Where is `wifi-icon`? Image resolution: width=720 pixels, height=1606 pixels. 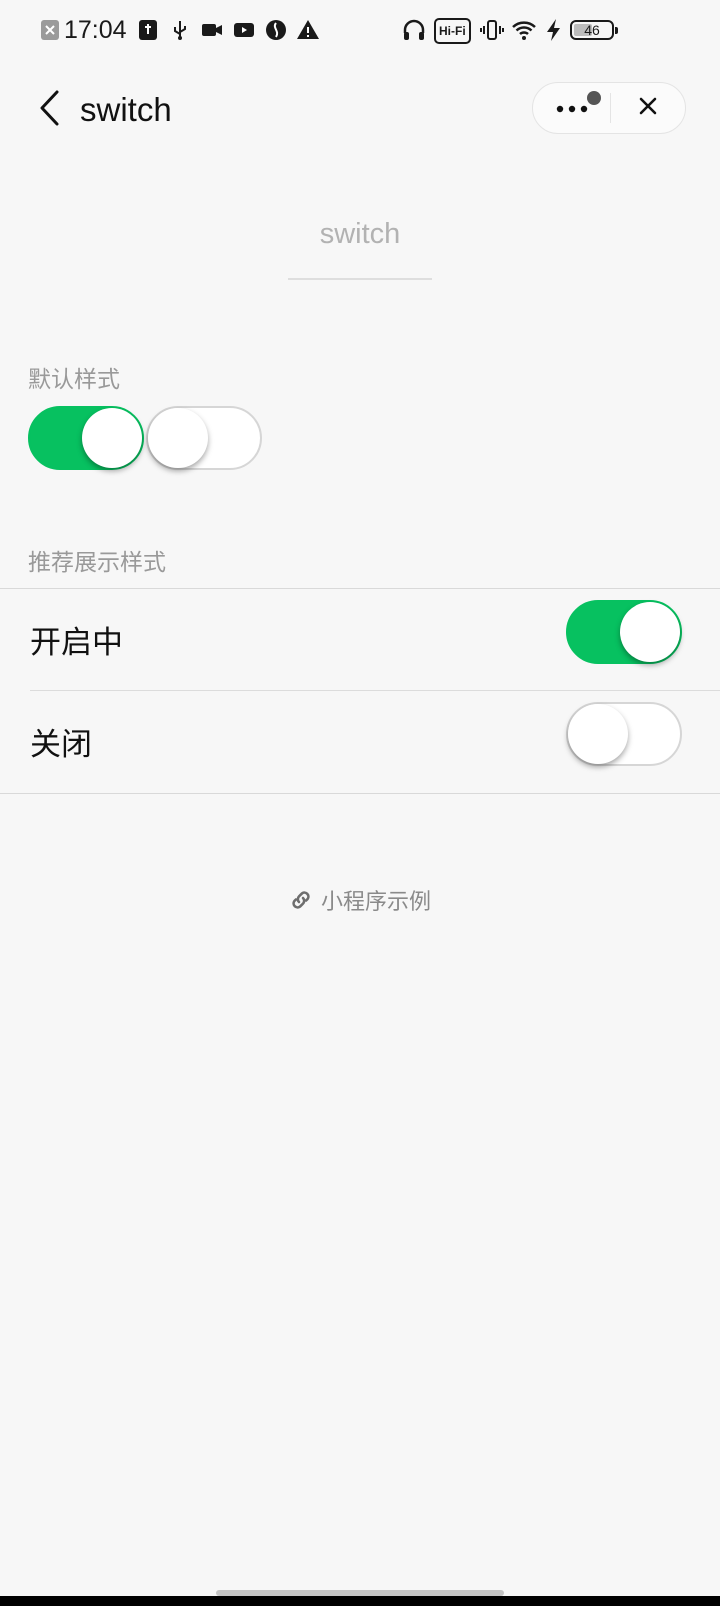 wifi-icon is located at coordinates (524, 30).